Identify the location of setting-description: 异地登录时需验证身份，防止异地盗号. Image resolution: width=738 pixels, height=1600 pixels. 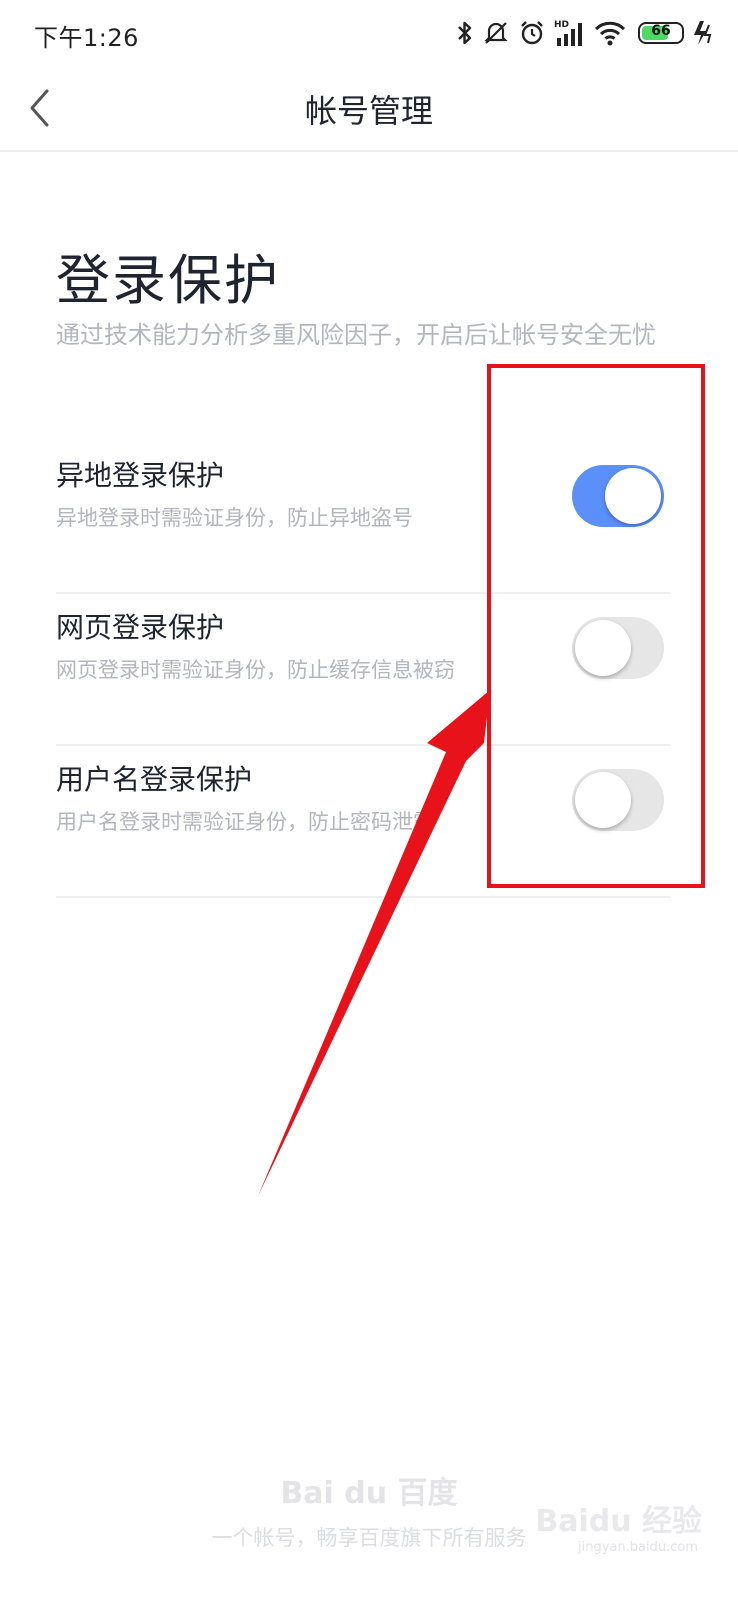
(234, 518).